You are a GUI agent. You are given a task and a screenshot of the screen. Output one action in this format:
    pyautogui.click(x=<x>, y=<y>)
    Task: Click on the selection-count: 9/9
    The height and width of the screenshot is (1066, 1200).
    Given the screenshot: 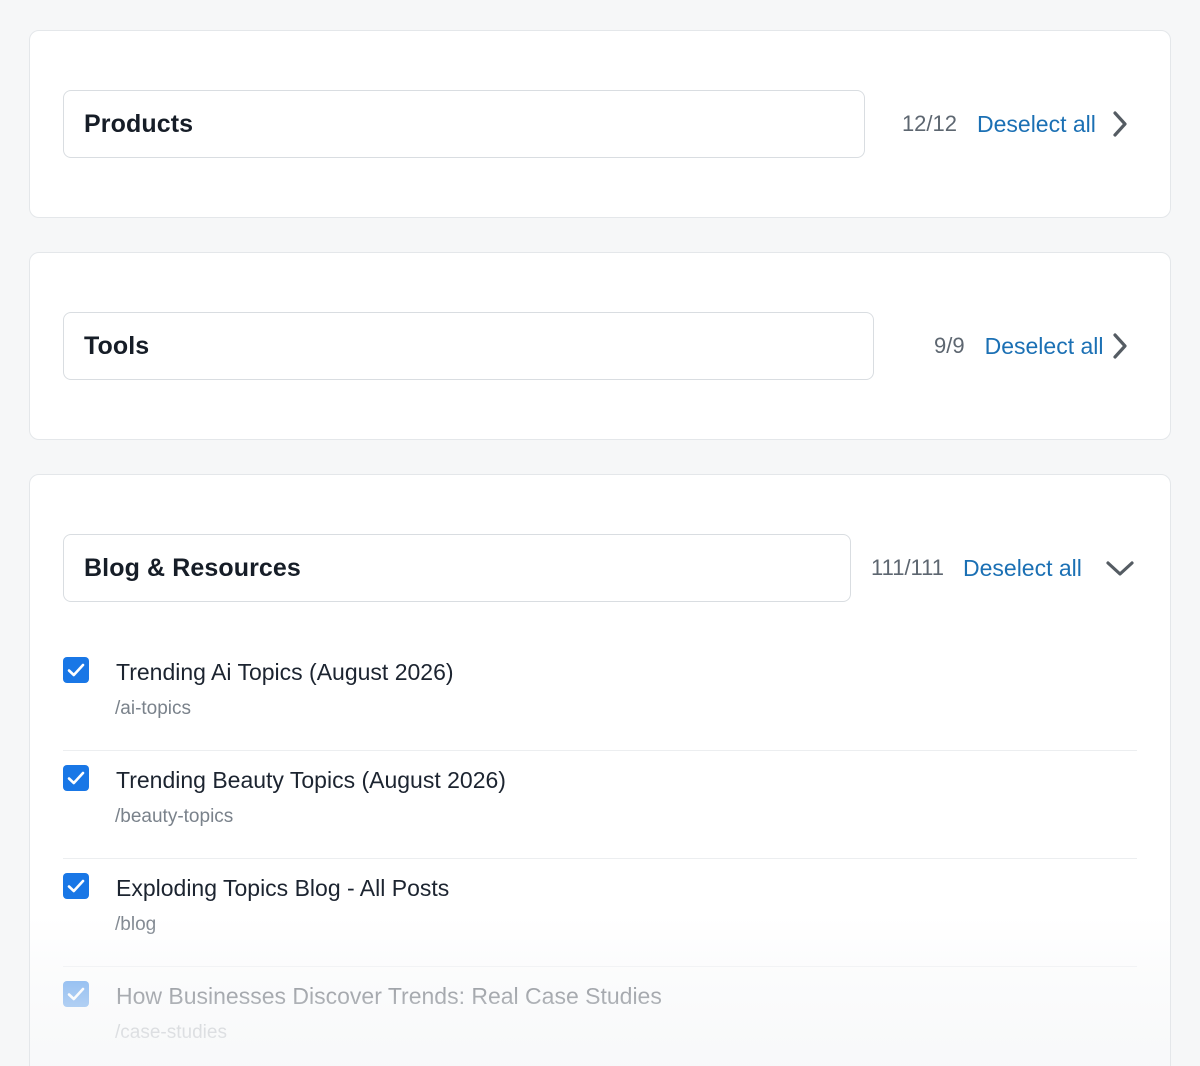 What is the action you would take?
    pyautogui.click(x=949, y=345)
    